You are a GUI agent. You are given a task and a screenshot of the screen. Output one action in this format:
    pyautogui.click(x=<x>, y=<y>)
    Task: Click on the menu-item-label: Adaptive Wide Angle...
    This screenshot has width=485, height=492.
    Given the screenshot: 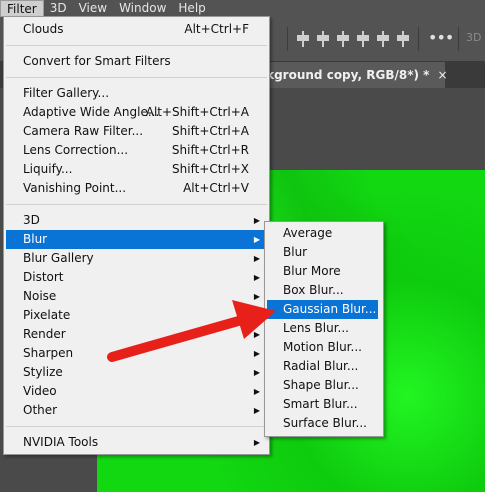 What is the action you would take?
    pyautogui.click(x=91, y=112)
    